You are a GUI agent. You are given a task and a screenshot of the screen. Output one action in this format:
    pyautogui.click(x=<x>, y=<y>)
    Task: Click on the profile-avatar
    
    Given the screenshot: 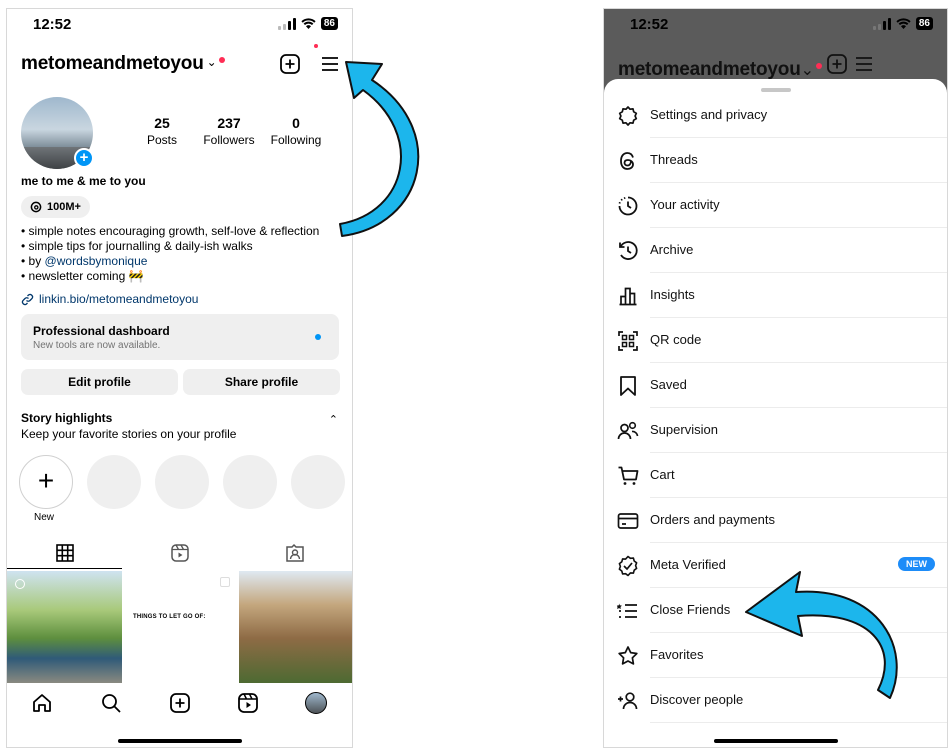 What is the action you would take?
    pyautogui.click(x=316, y=703)
    